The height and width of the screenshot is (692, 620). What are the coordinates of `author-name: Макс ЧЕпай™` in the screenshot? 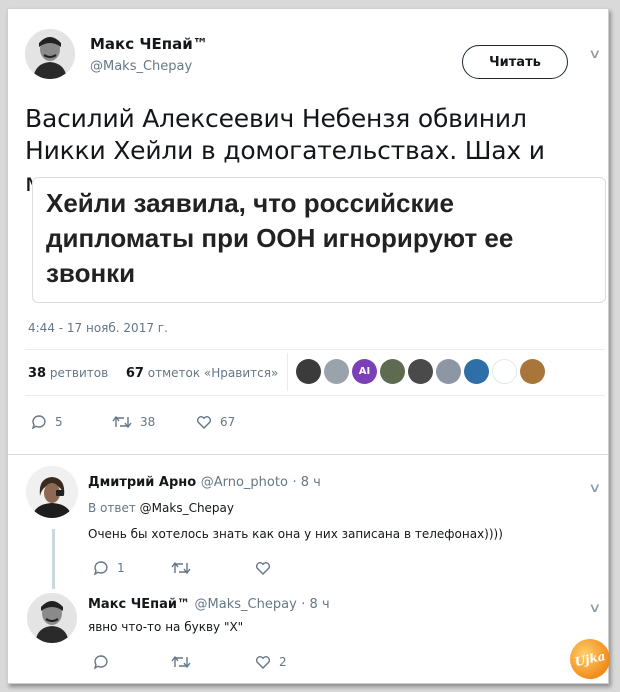 It's located at (149, 44).